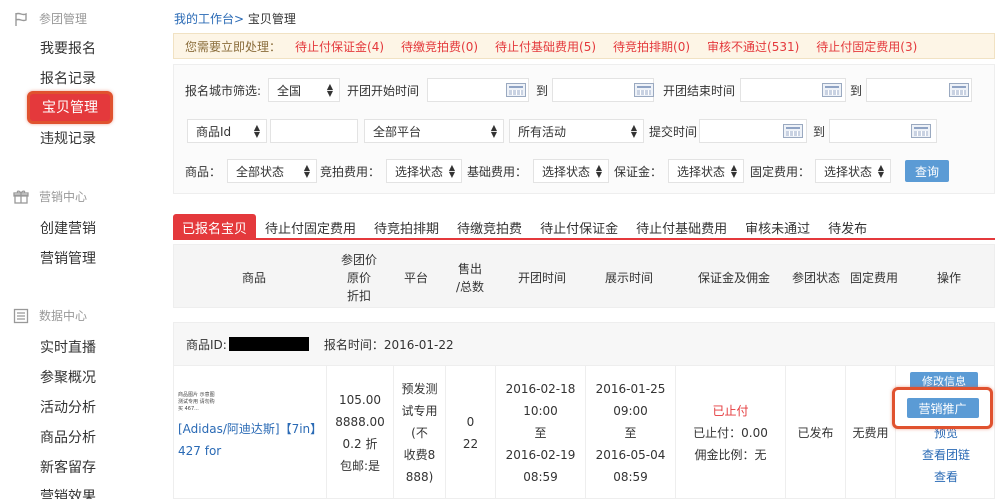  What do you see at coordinates (310, 227) in the screenshot?
I see `tab-pending-fixed-fee: 待止付固定费用` at bounding box center [310, 227].